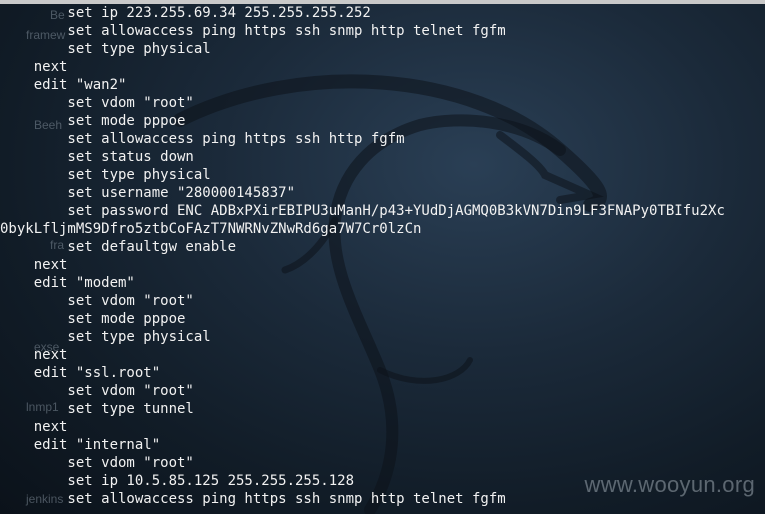 The width and height of the screenshot is (765, 514). What do you see at coordinates (80, 445) in the screenshot?
I see `terminal-line: edit "internal"` at bounding box center [80, 445].